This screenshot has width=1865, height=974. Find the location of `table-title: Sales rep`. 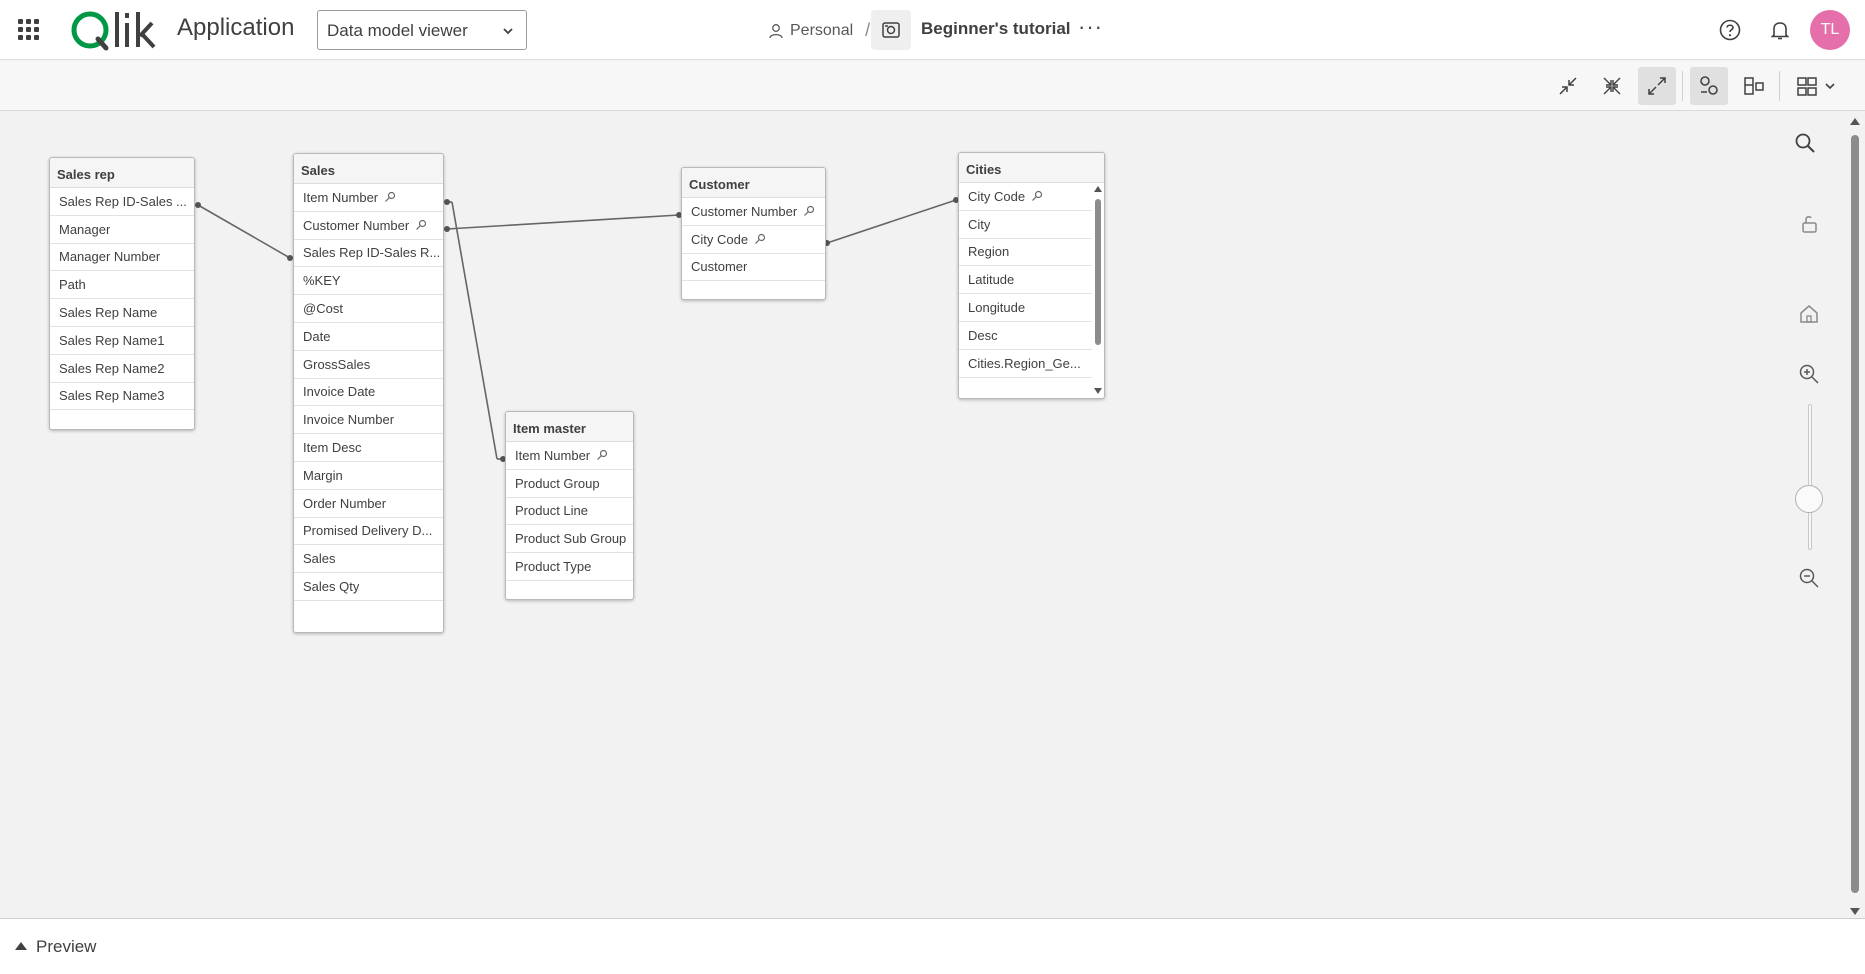

table-title: Sales rep is located at coordinates (122, 173).